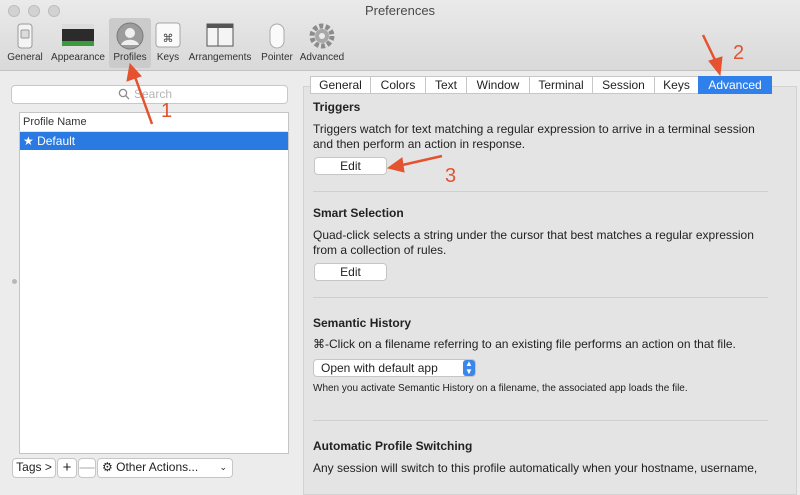 This screenshot has height=495, width=800. What do you see at coordinates (167, 111) in the screenshot?
I see `annotation-number-1: 1` at bounding box center [167, 111].